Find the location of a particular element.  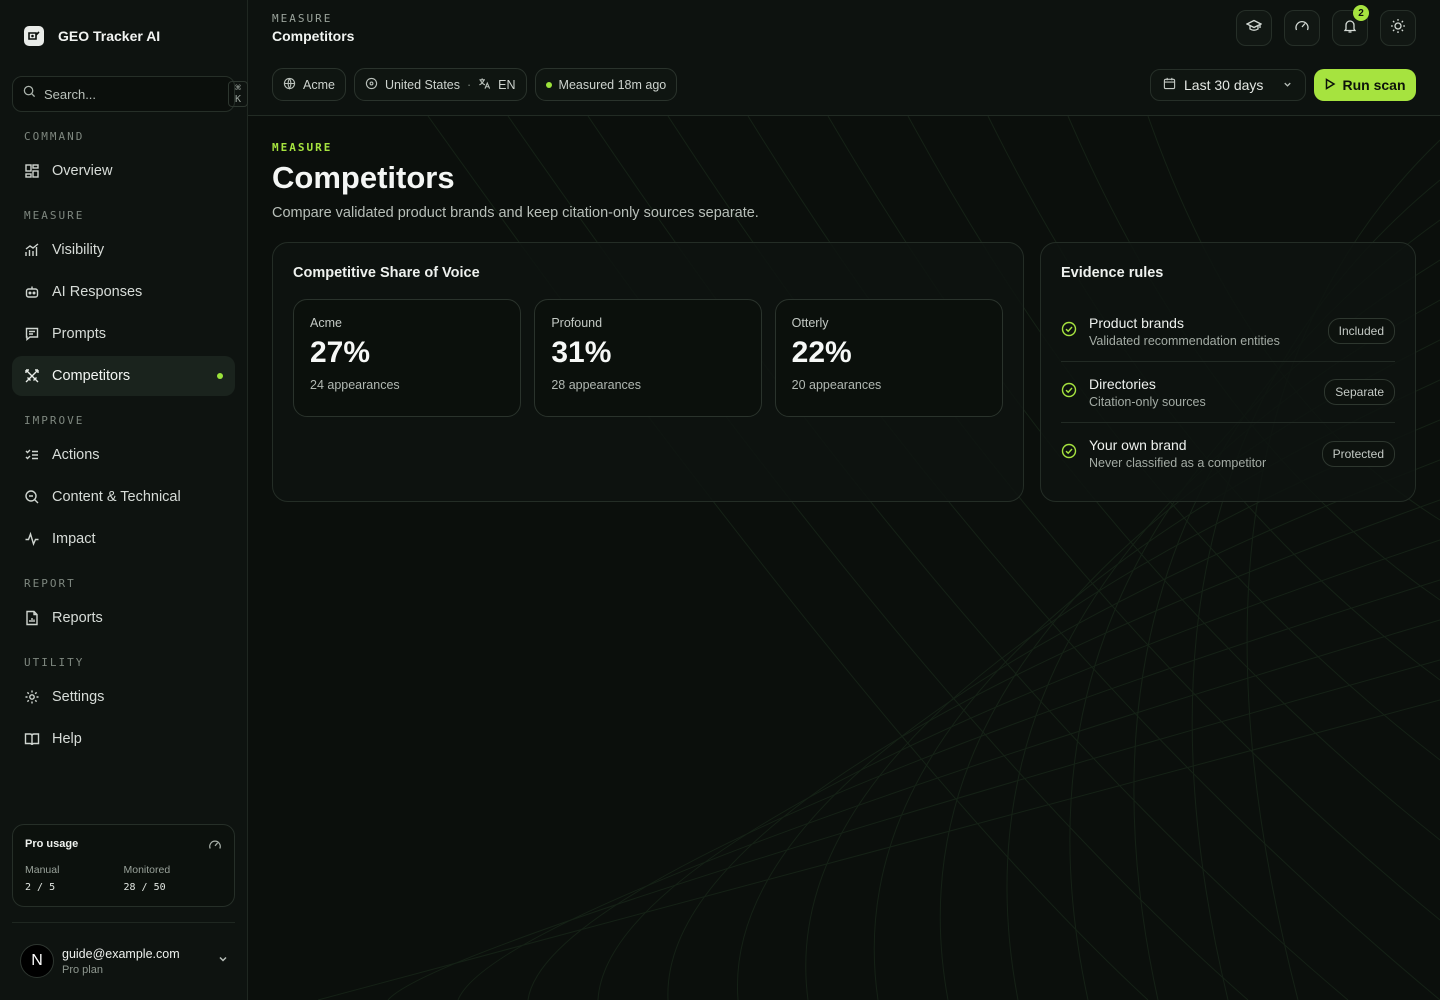

section-label-report: REPORT is located at coordinates (50, 583).